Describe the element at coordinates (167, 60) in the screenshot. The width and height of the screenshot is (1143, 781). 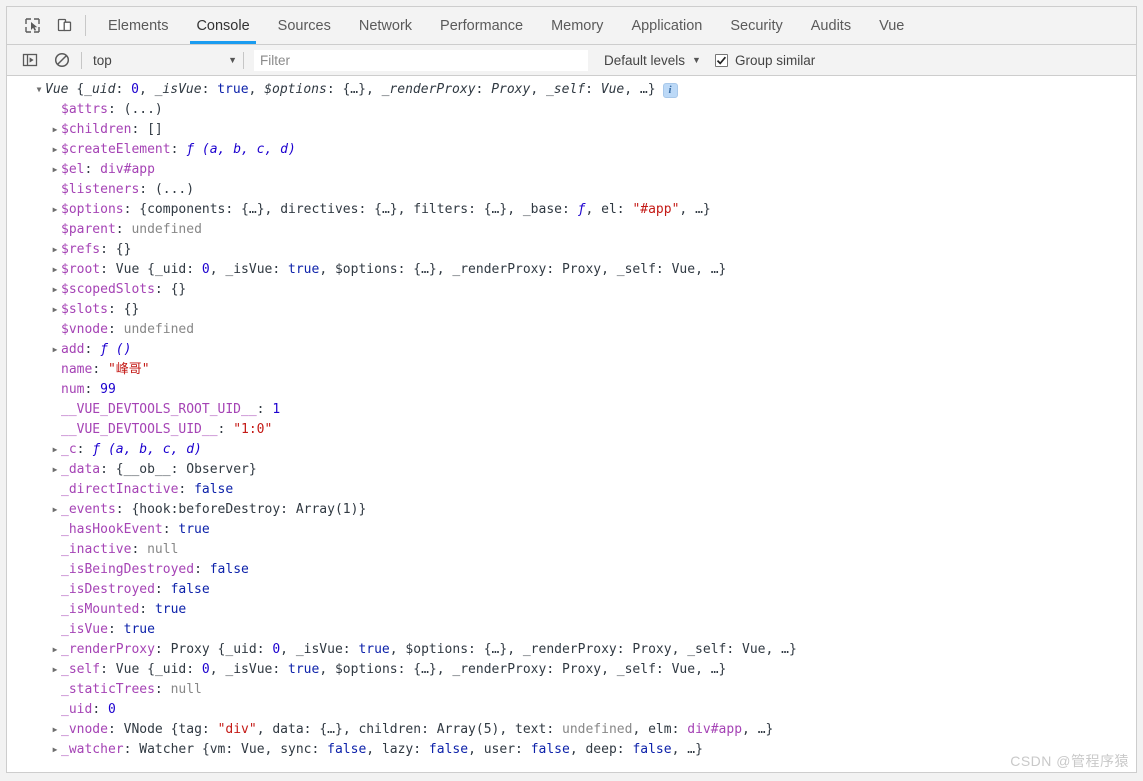
I see `execution-context-select: top ▼` at that location.